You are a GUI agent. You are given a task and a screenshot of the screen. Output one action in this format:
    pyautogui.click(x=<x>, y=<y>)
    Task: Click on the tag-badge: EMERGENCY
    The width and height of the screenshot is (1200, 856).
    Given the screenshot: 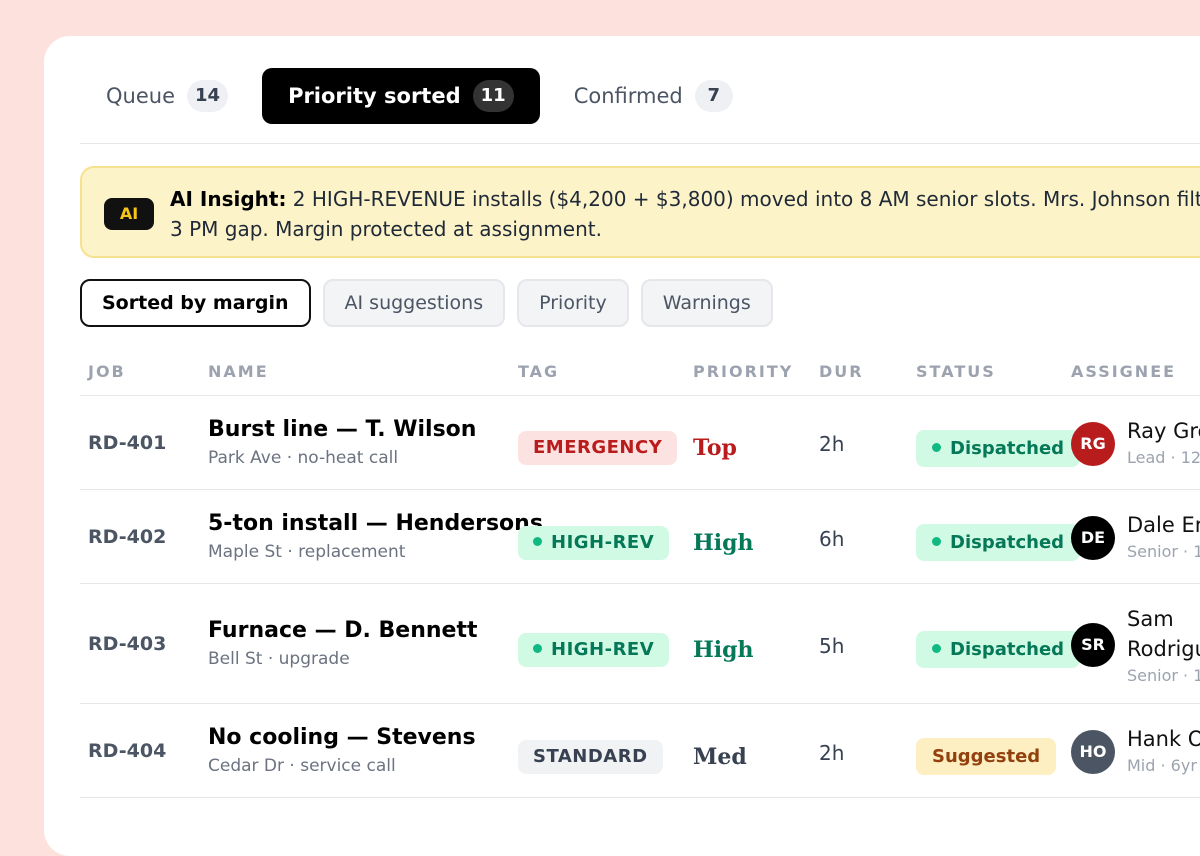 What is the action you would take?
    pyautogui.click(x=598, y=448)
    